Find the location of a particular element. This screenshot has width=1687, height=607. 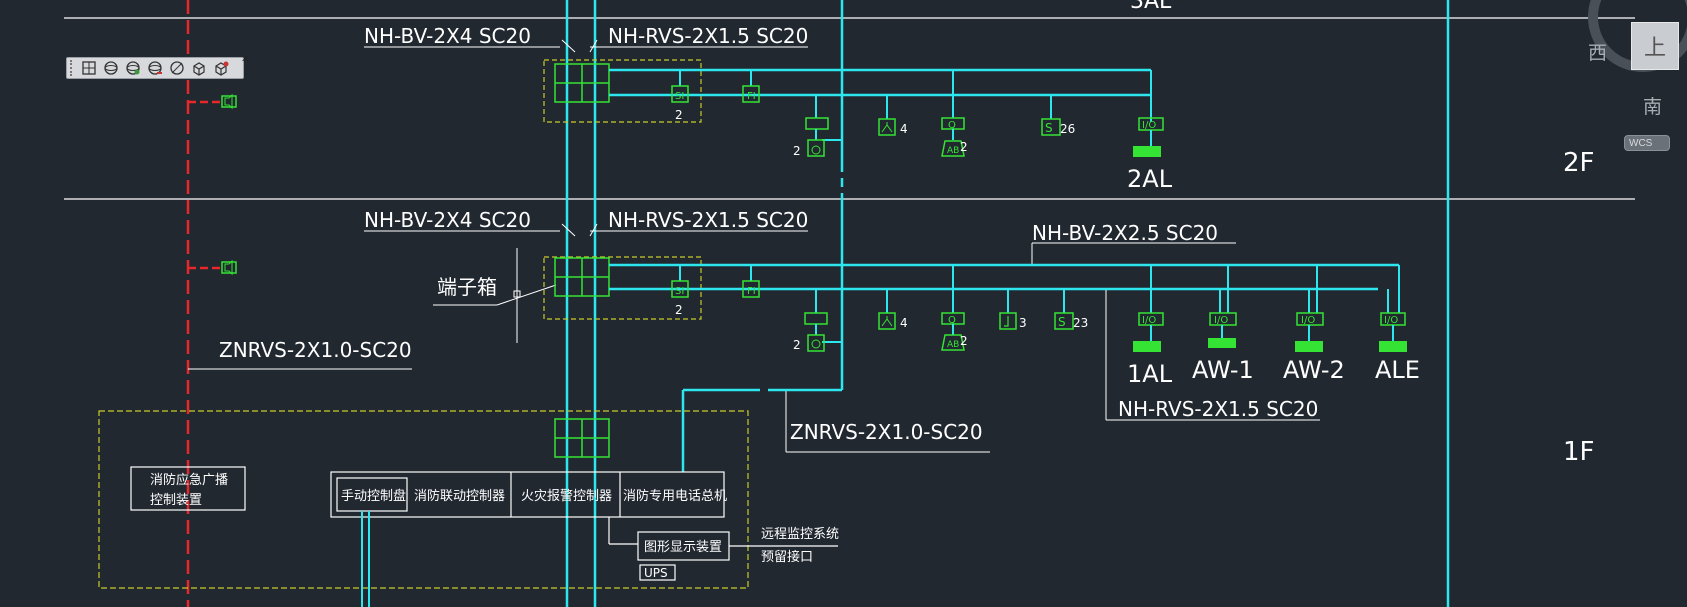

phone-module-1f is located at coordinates (816, 318).